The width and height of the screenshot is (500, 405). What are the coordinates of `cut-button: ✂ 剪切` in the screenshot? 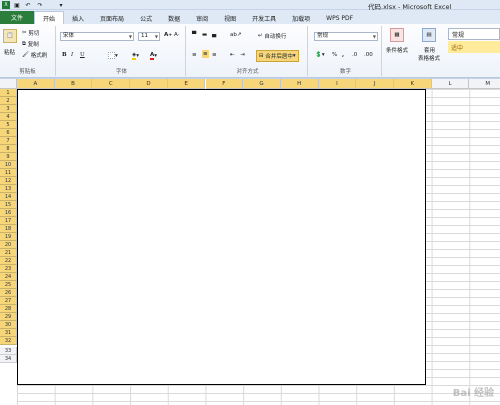 It's located at (30, 33).